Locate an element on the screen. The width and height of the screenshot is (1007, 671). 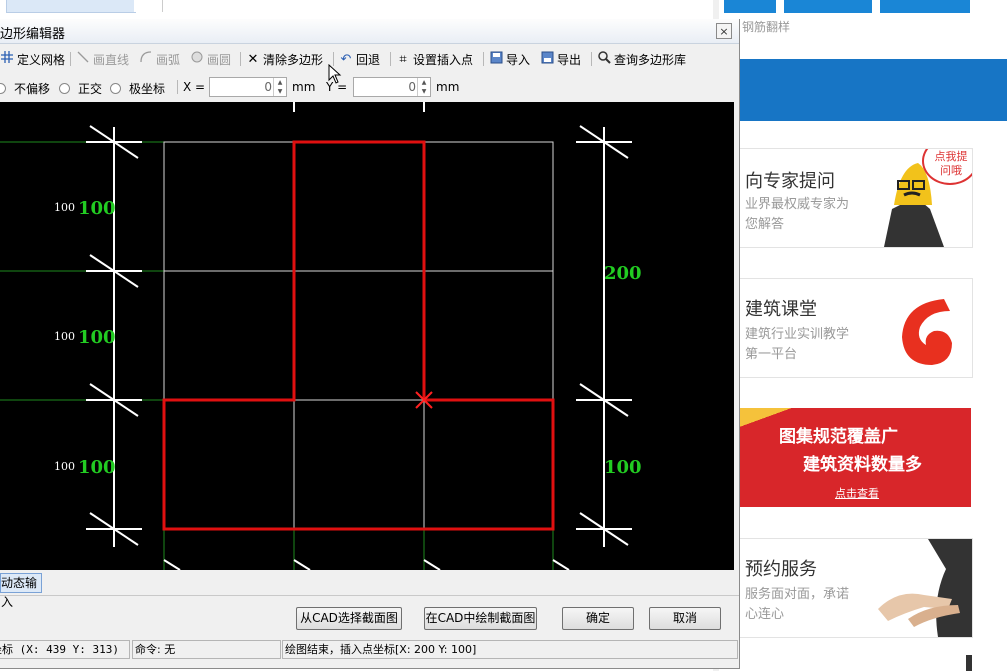
status-message: 绘图结束，插入点坐标[X: 200 Y: 100] is located at coordinates (510, 649).